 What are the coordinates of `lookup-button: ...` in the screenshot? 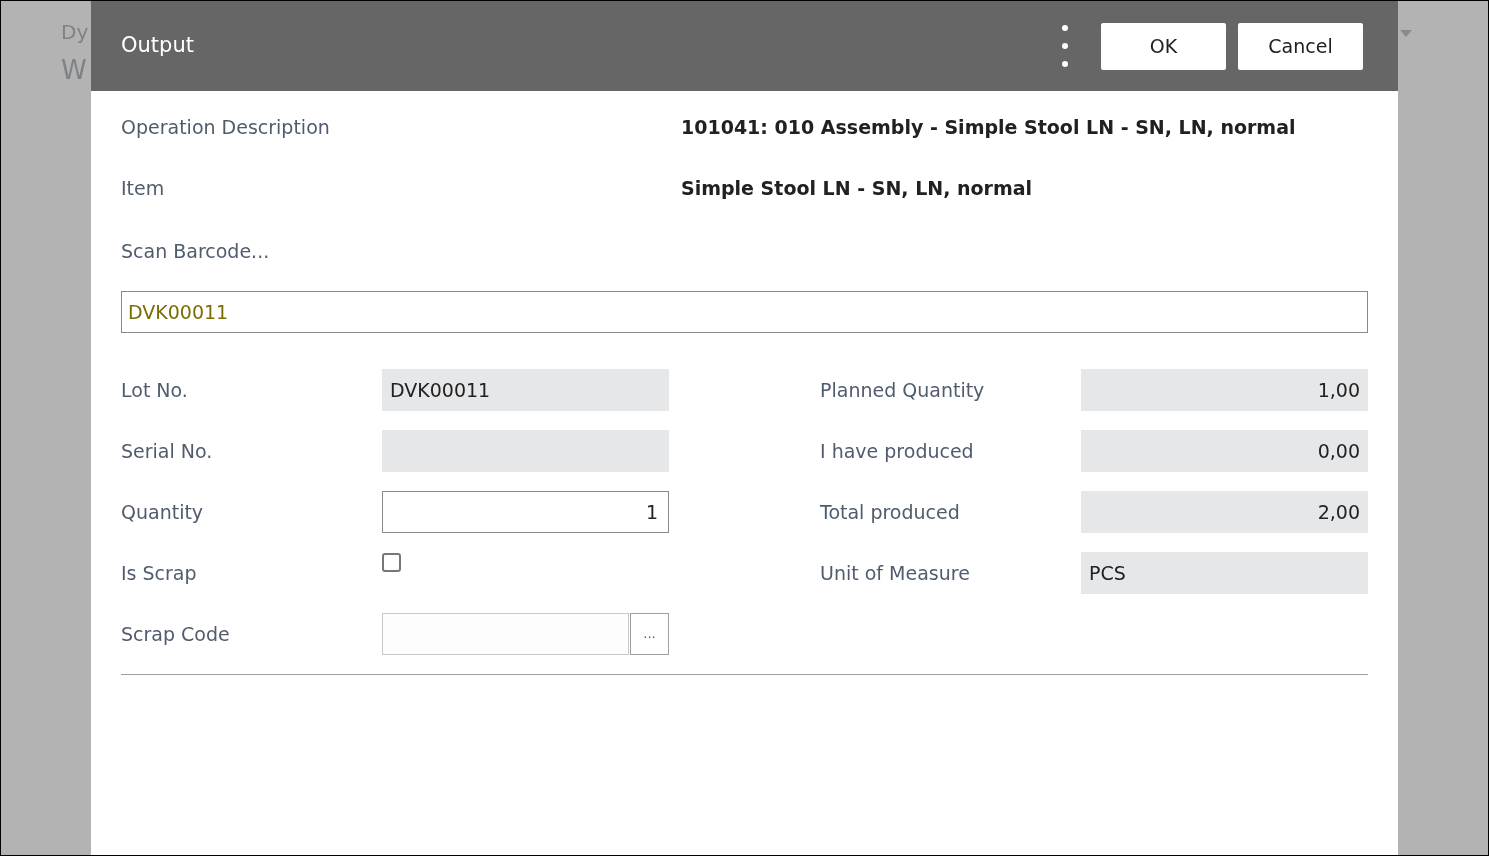 It's located at (649, 634).